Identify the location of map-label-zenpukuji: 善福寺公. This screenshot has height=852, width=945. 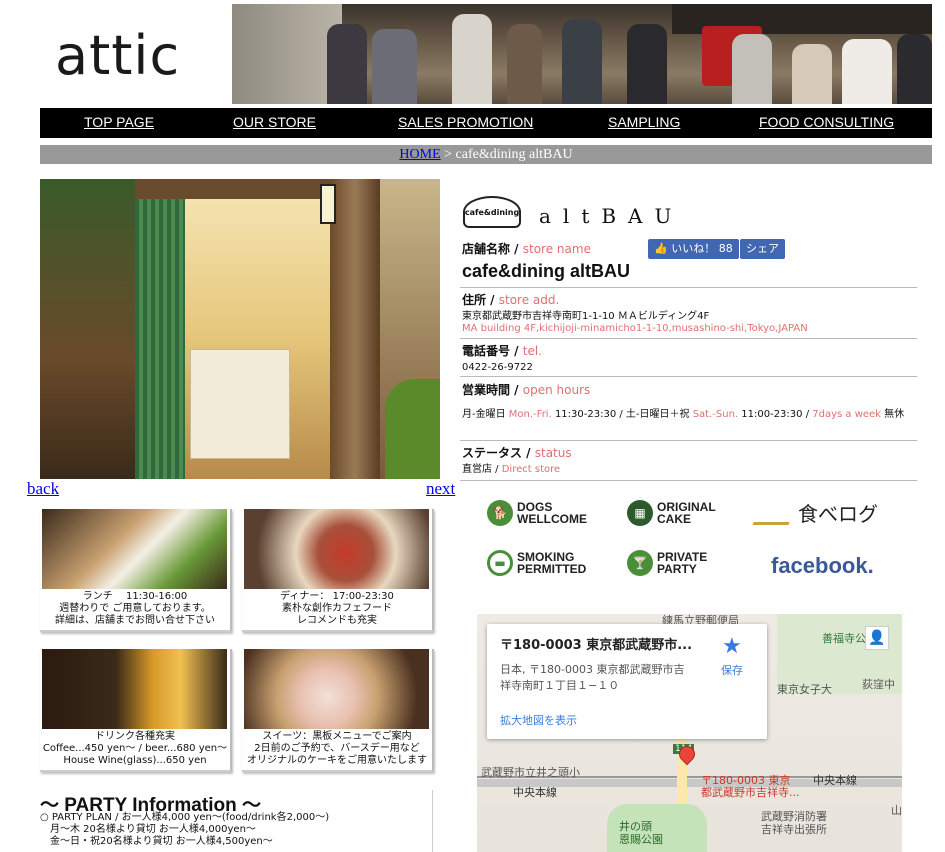
(844, 638).